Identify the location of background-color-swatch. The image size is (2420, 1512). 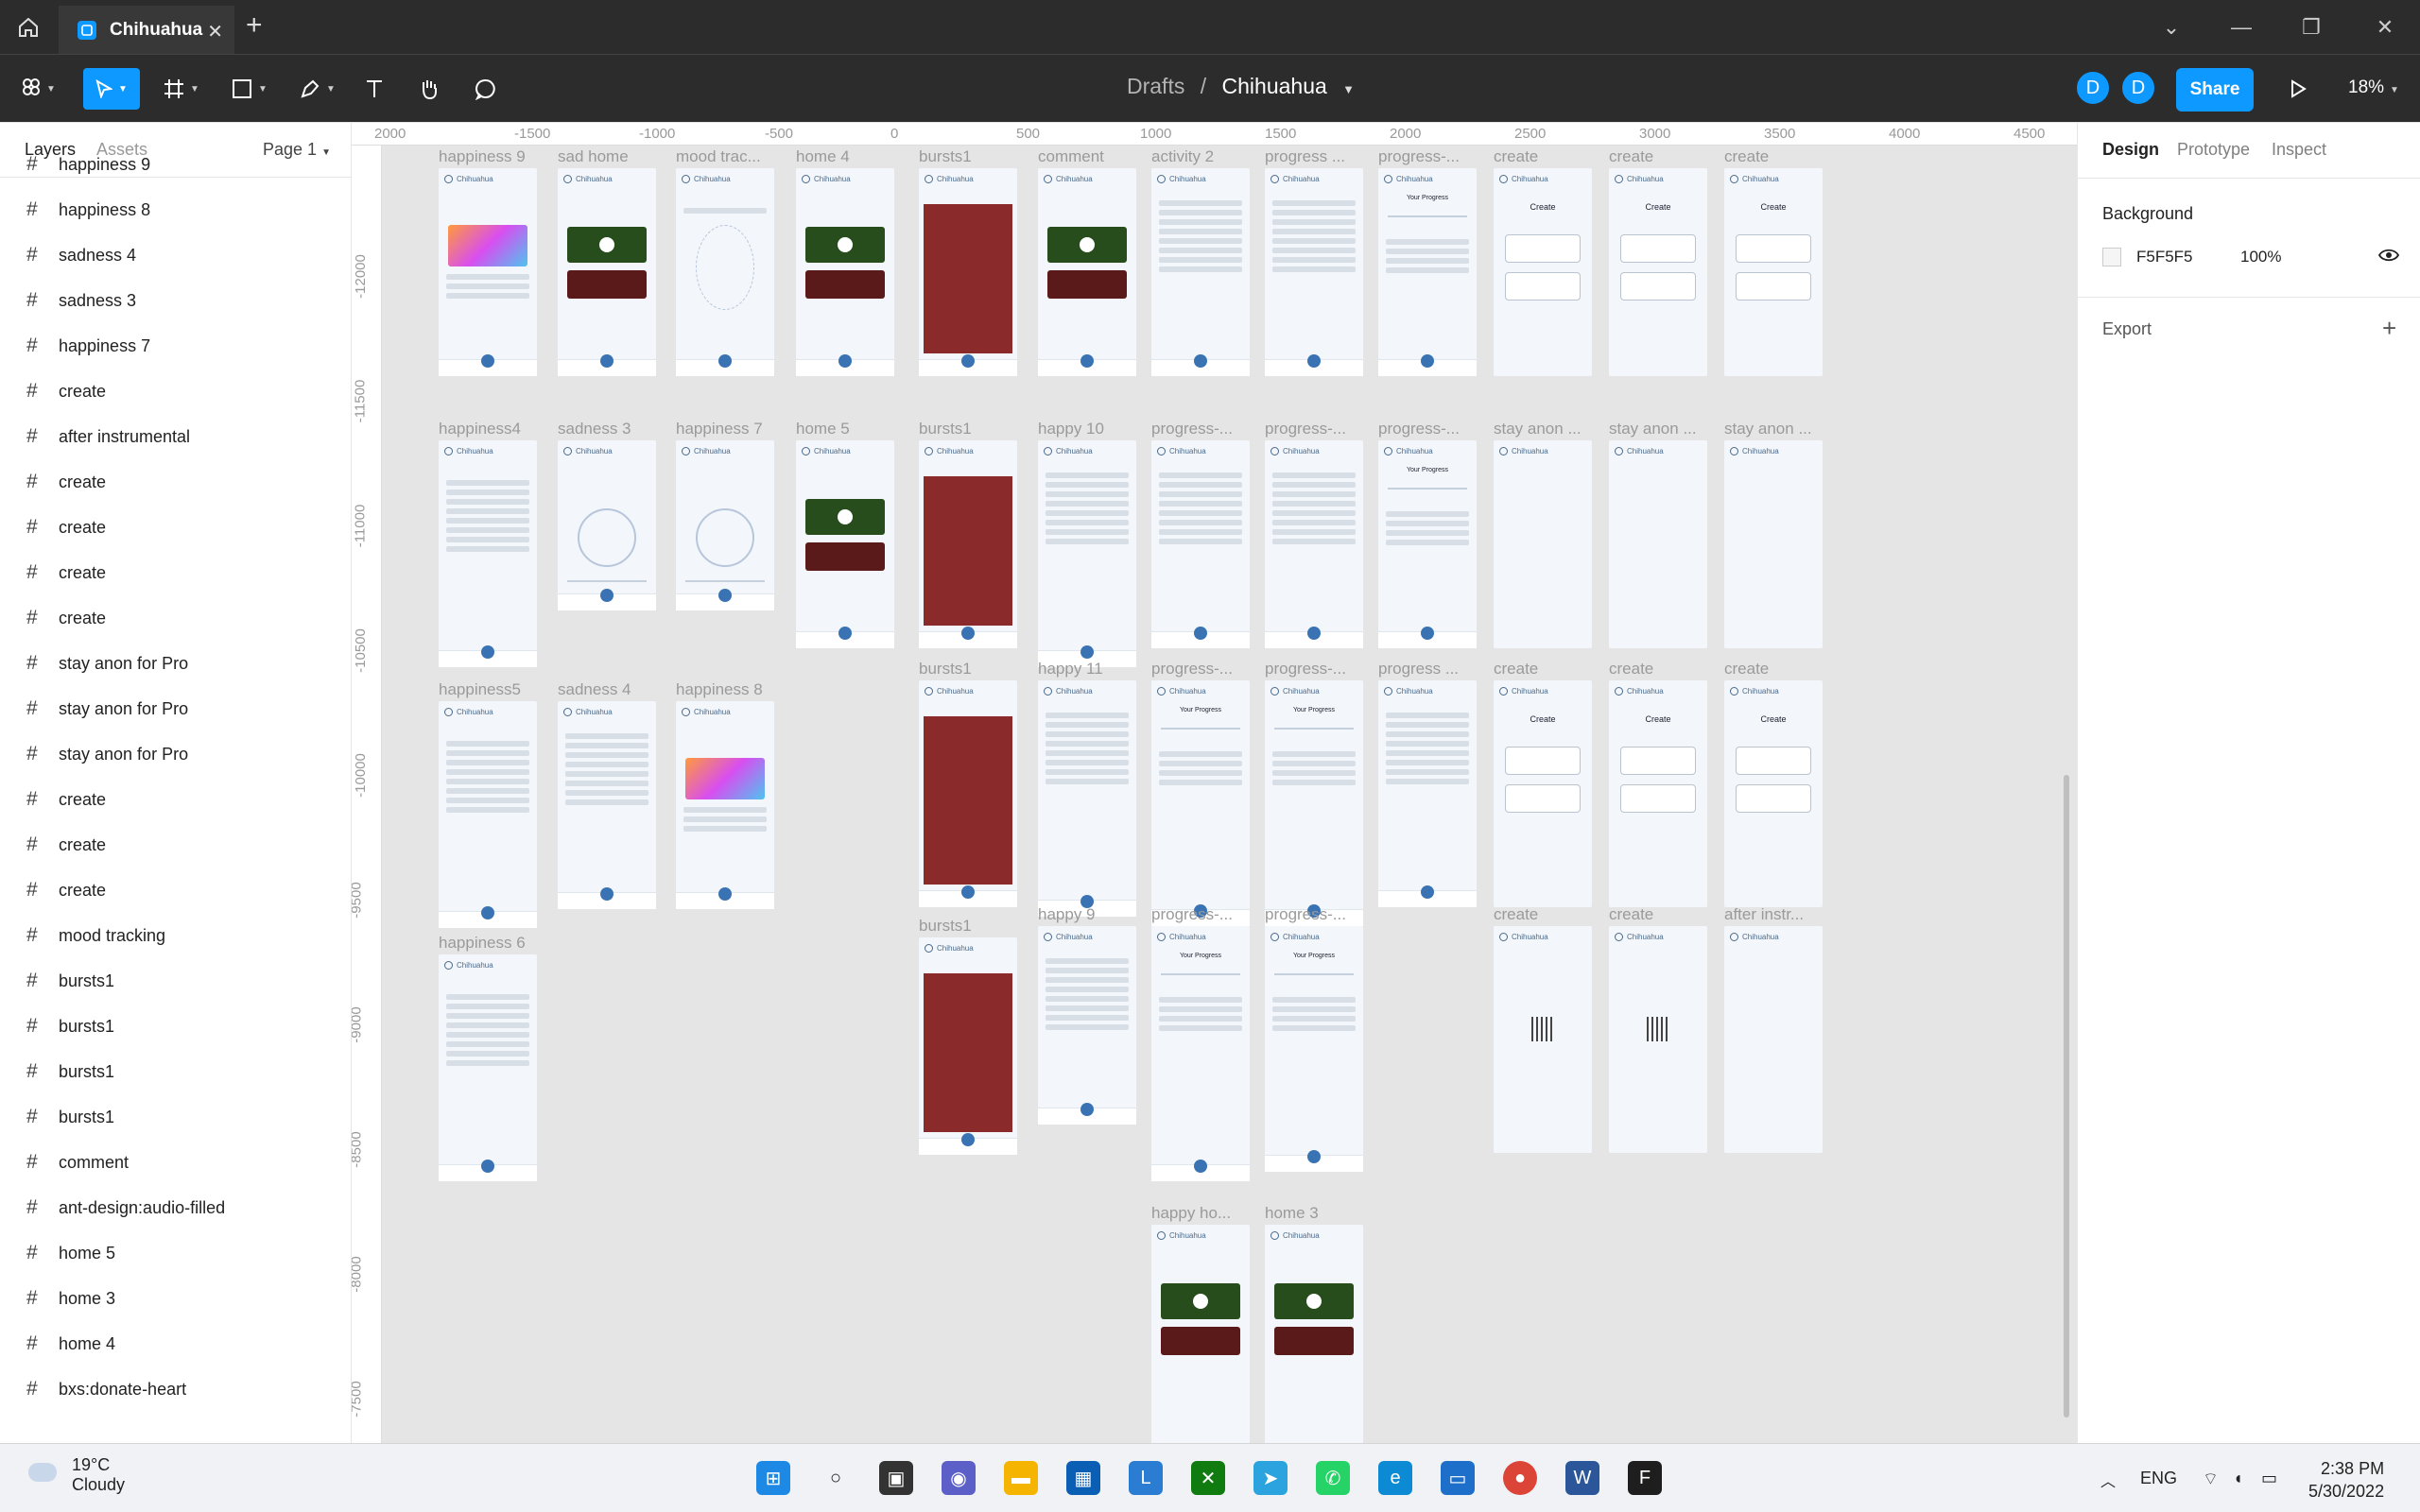
(2111, 257).